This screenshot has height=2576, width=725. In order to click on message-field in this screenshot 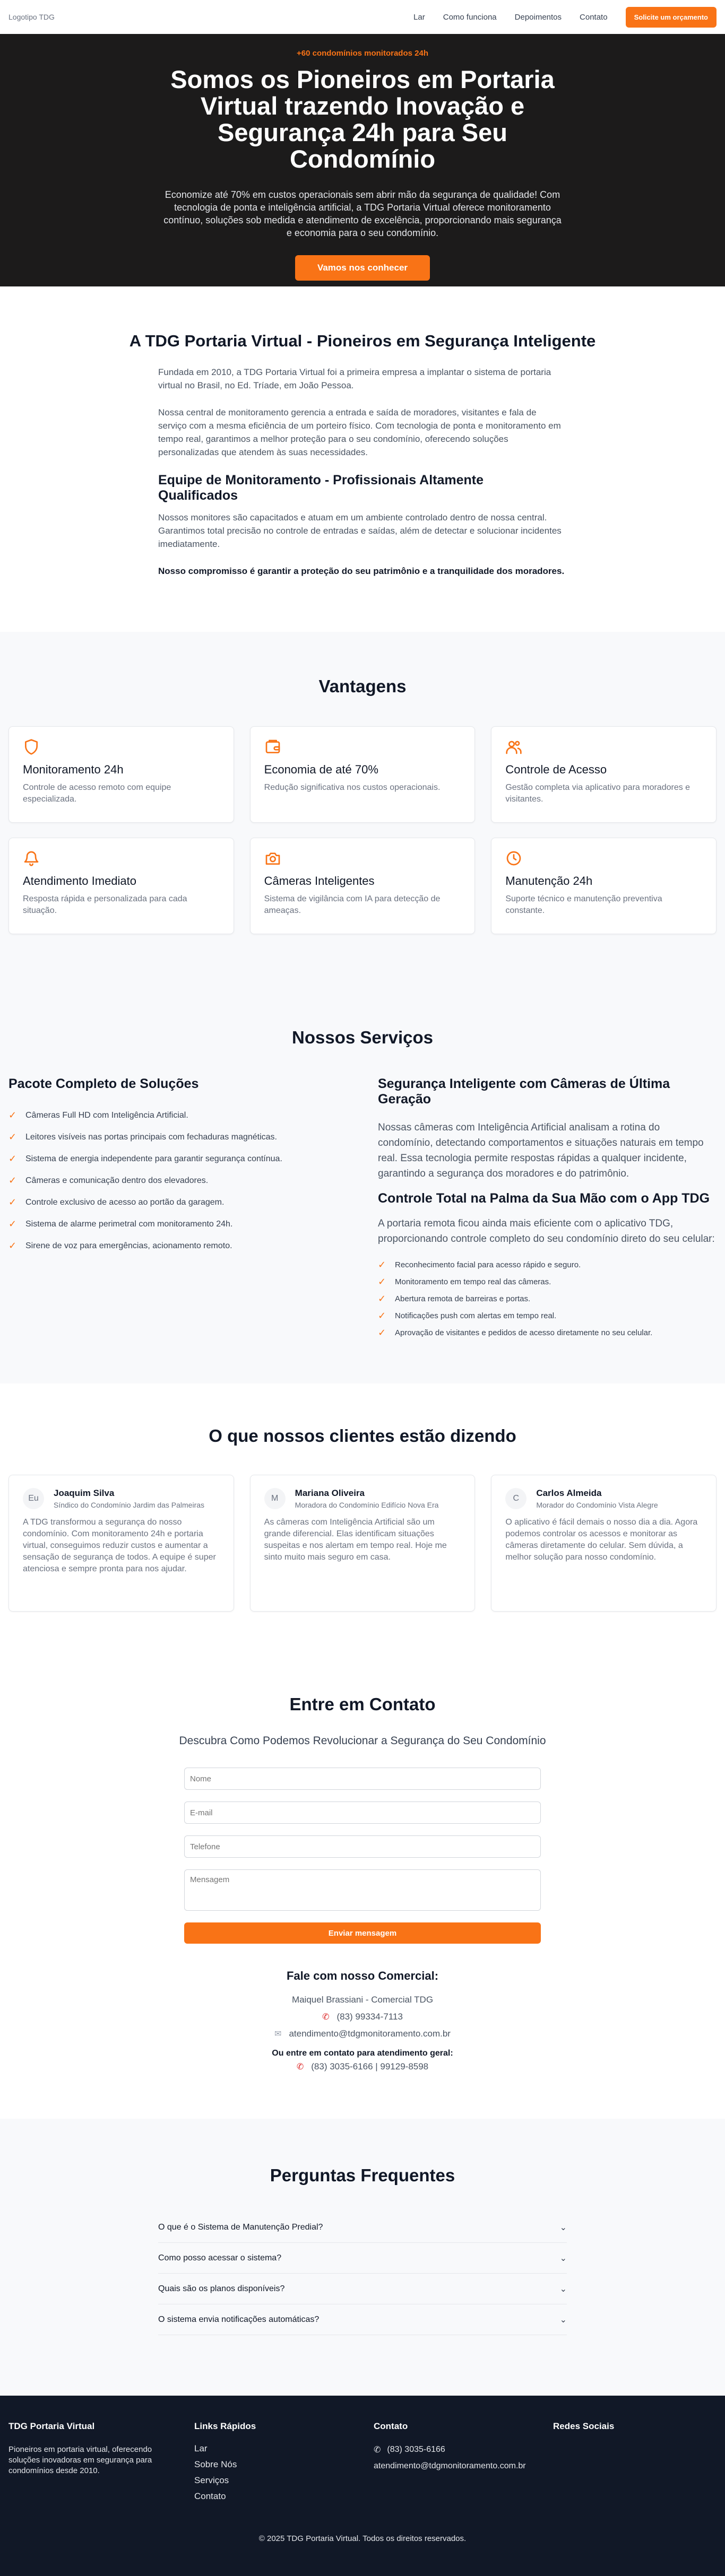, I will do `click(362, 1890)`.